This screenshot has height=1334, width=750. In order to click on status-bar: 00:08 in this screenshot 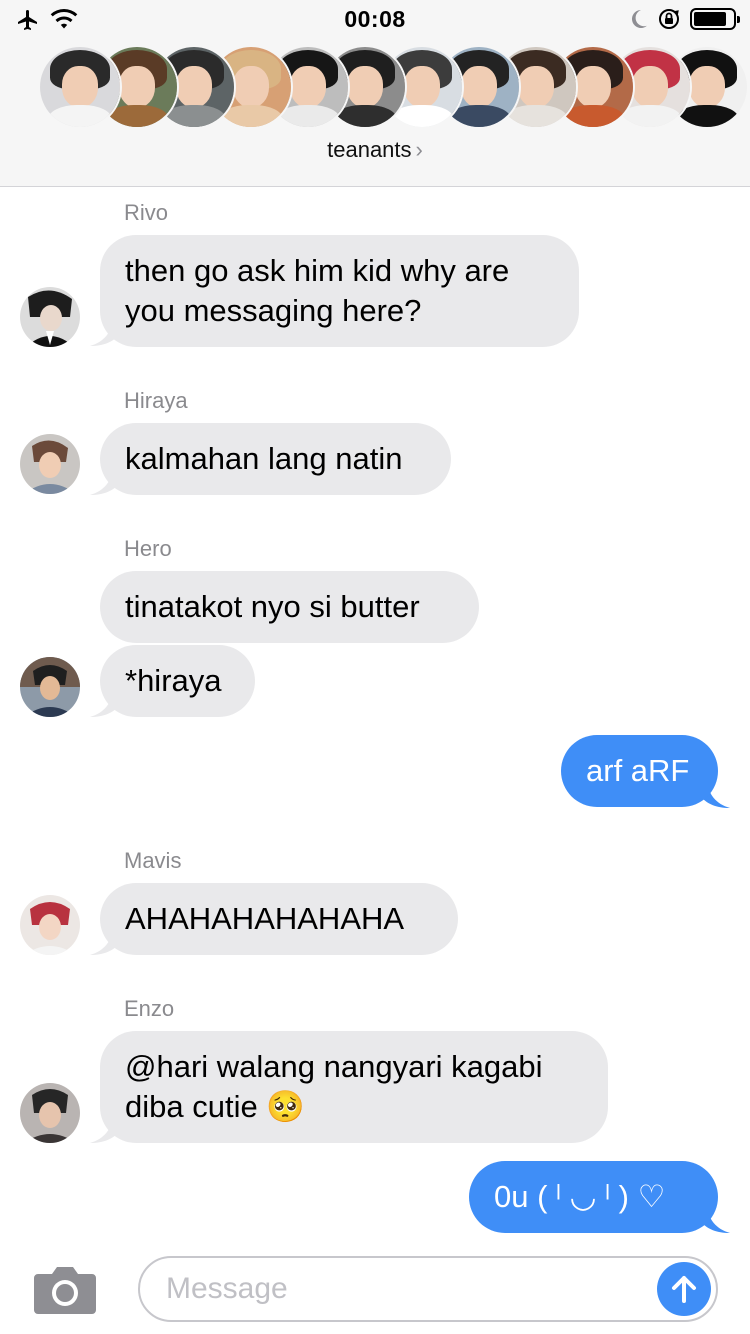, I will do `click(375, 20)`.